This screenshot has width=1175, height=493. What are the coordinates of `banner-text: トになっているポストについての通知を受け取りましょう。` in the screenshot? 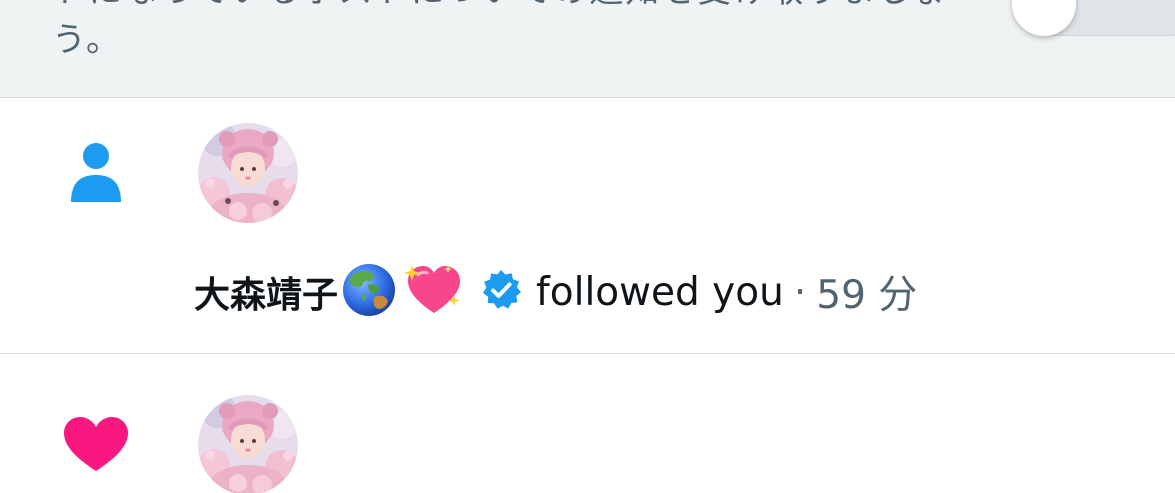 It's located at (499, 30).